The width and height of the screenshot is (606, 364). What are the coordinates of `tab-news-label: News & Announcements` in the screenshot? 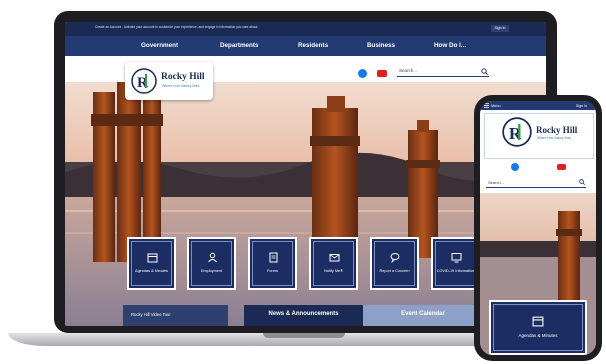 It's located at (303, 314).